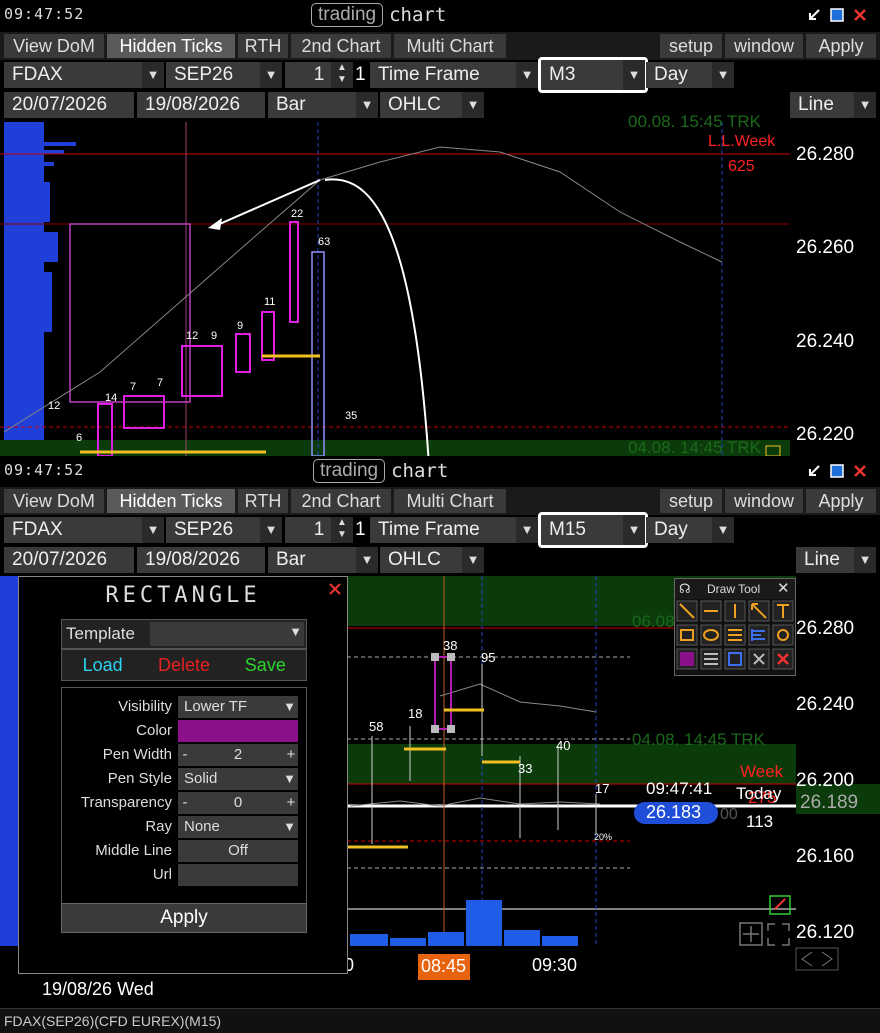 The image size is (880, 1033). What do you see at coordinates (133, 387) in the screenshot?
I see `bar-label: 7` at bounding box center [133, 387].